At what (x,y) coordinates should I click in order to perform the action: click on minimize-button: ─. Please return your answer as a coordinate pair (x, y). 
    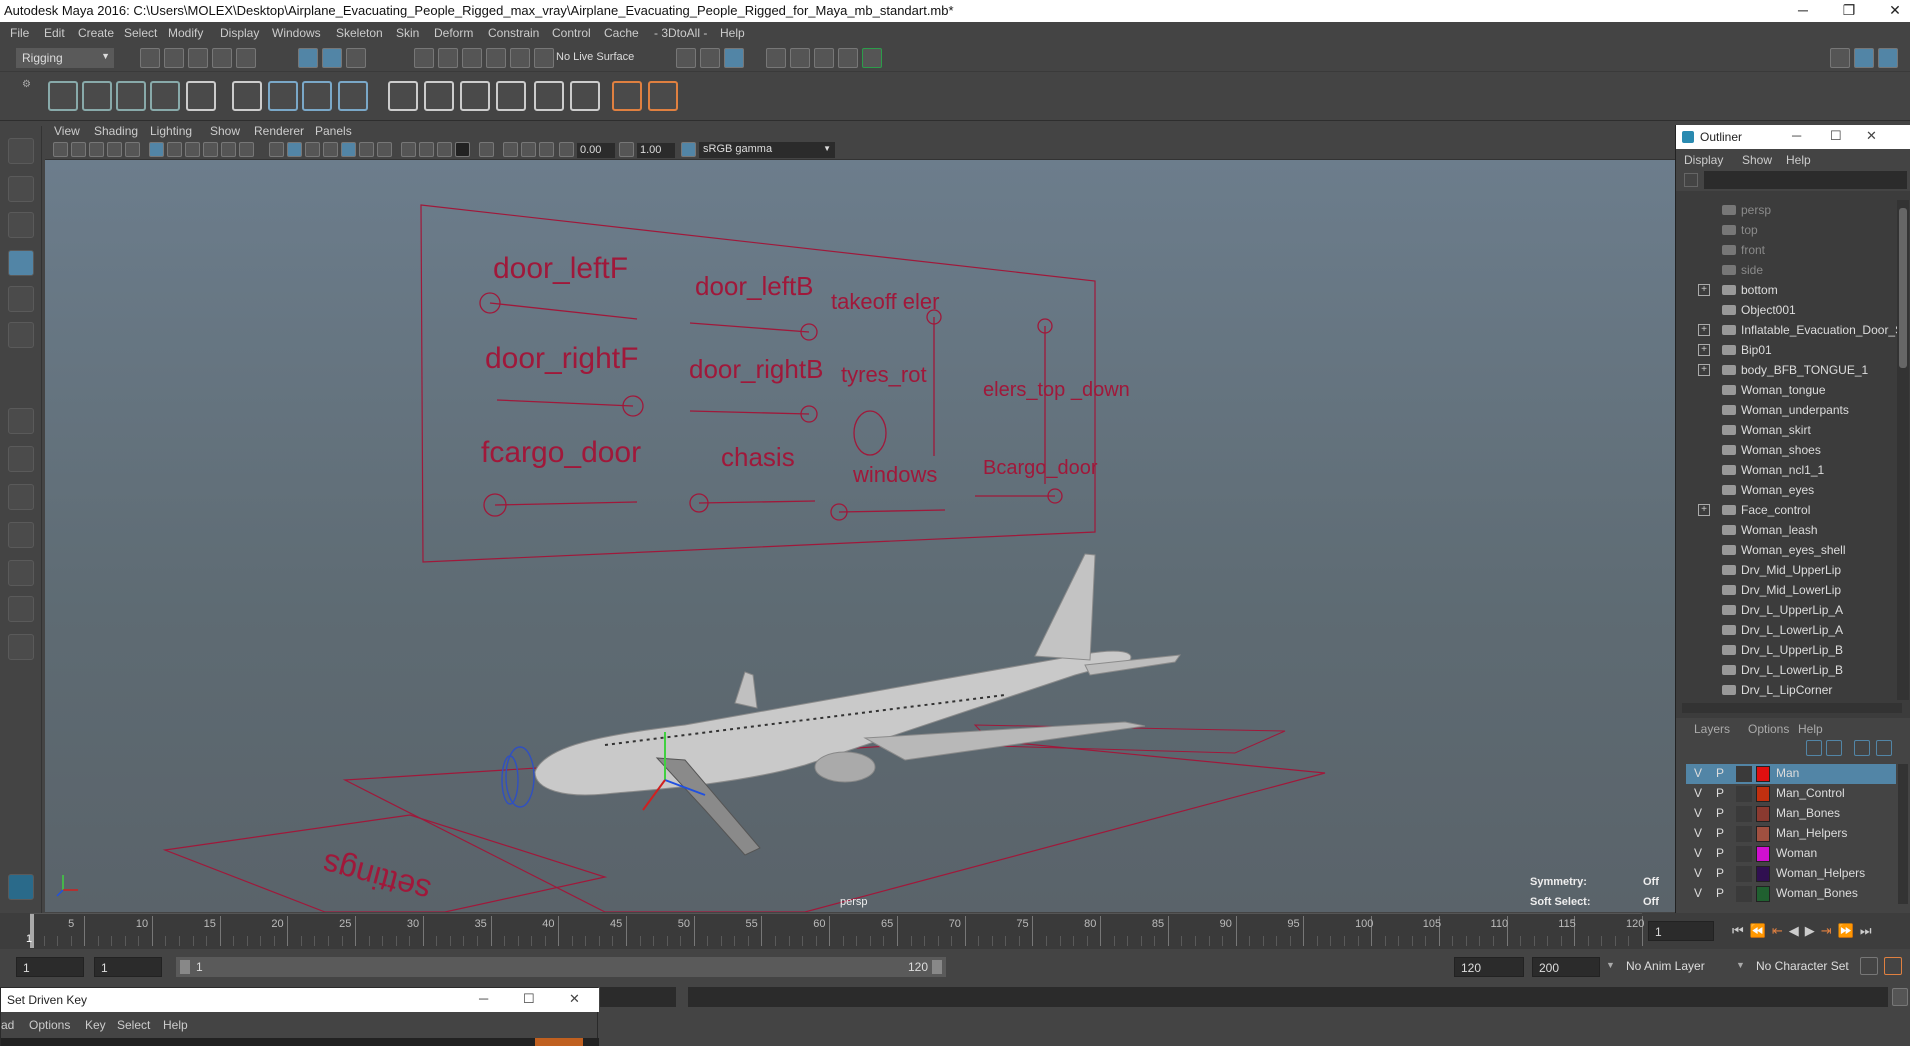
    Looking at the image, I should click on (1803, 11).